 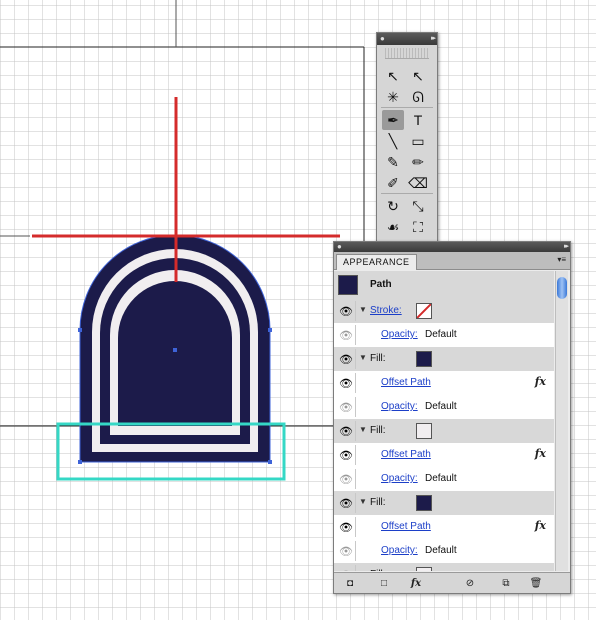 What do you see at coordinates (407, 39) in the screenshot?
I see `tools-panel-titlebar: ● ▸▸` at bounding box center [407, 39].